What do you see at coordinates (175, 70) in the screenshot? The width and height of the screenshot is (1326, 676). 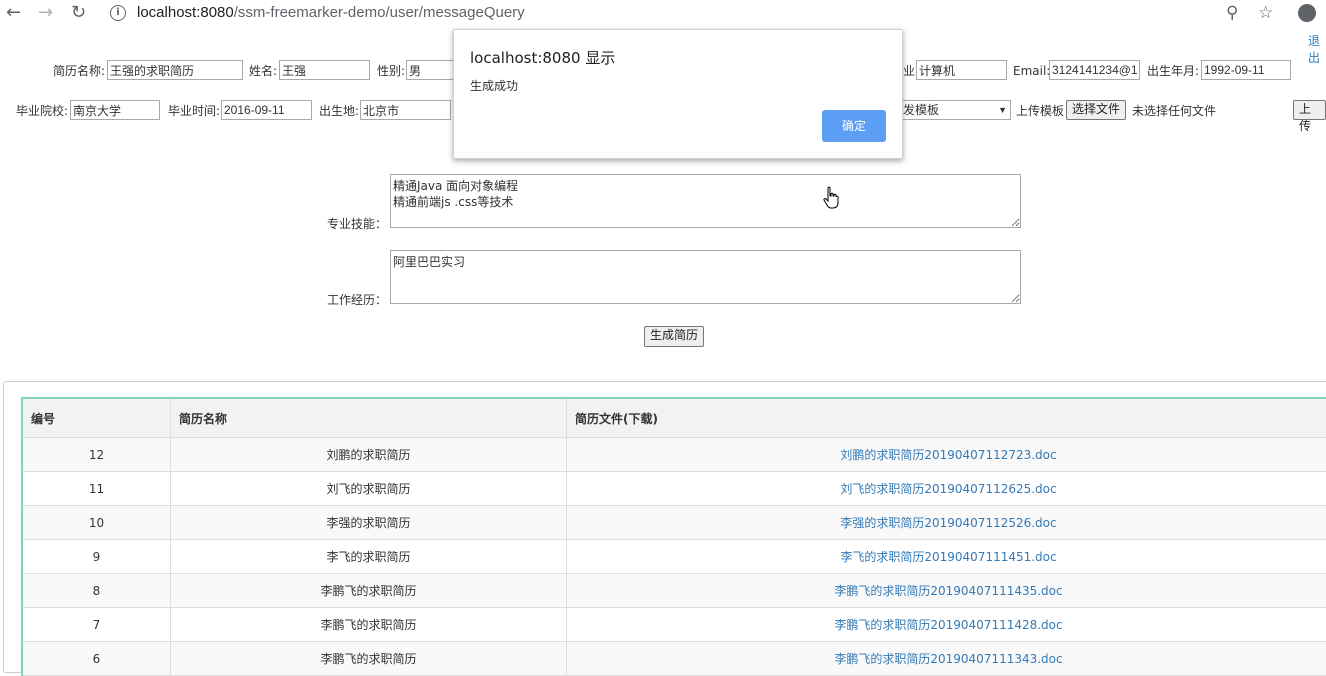 I see `resume-name-input` at bounding box center [175, 70].